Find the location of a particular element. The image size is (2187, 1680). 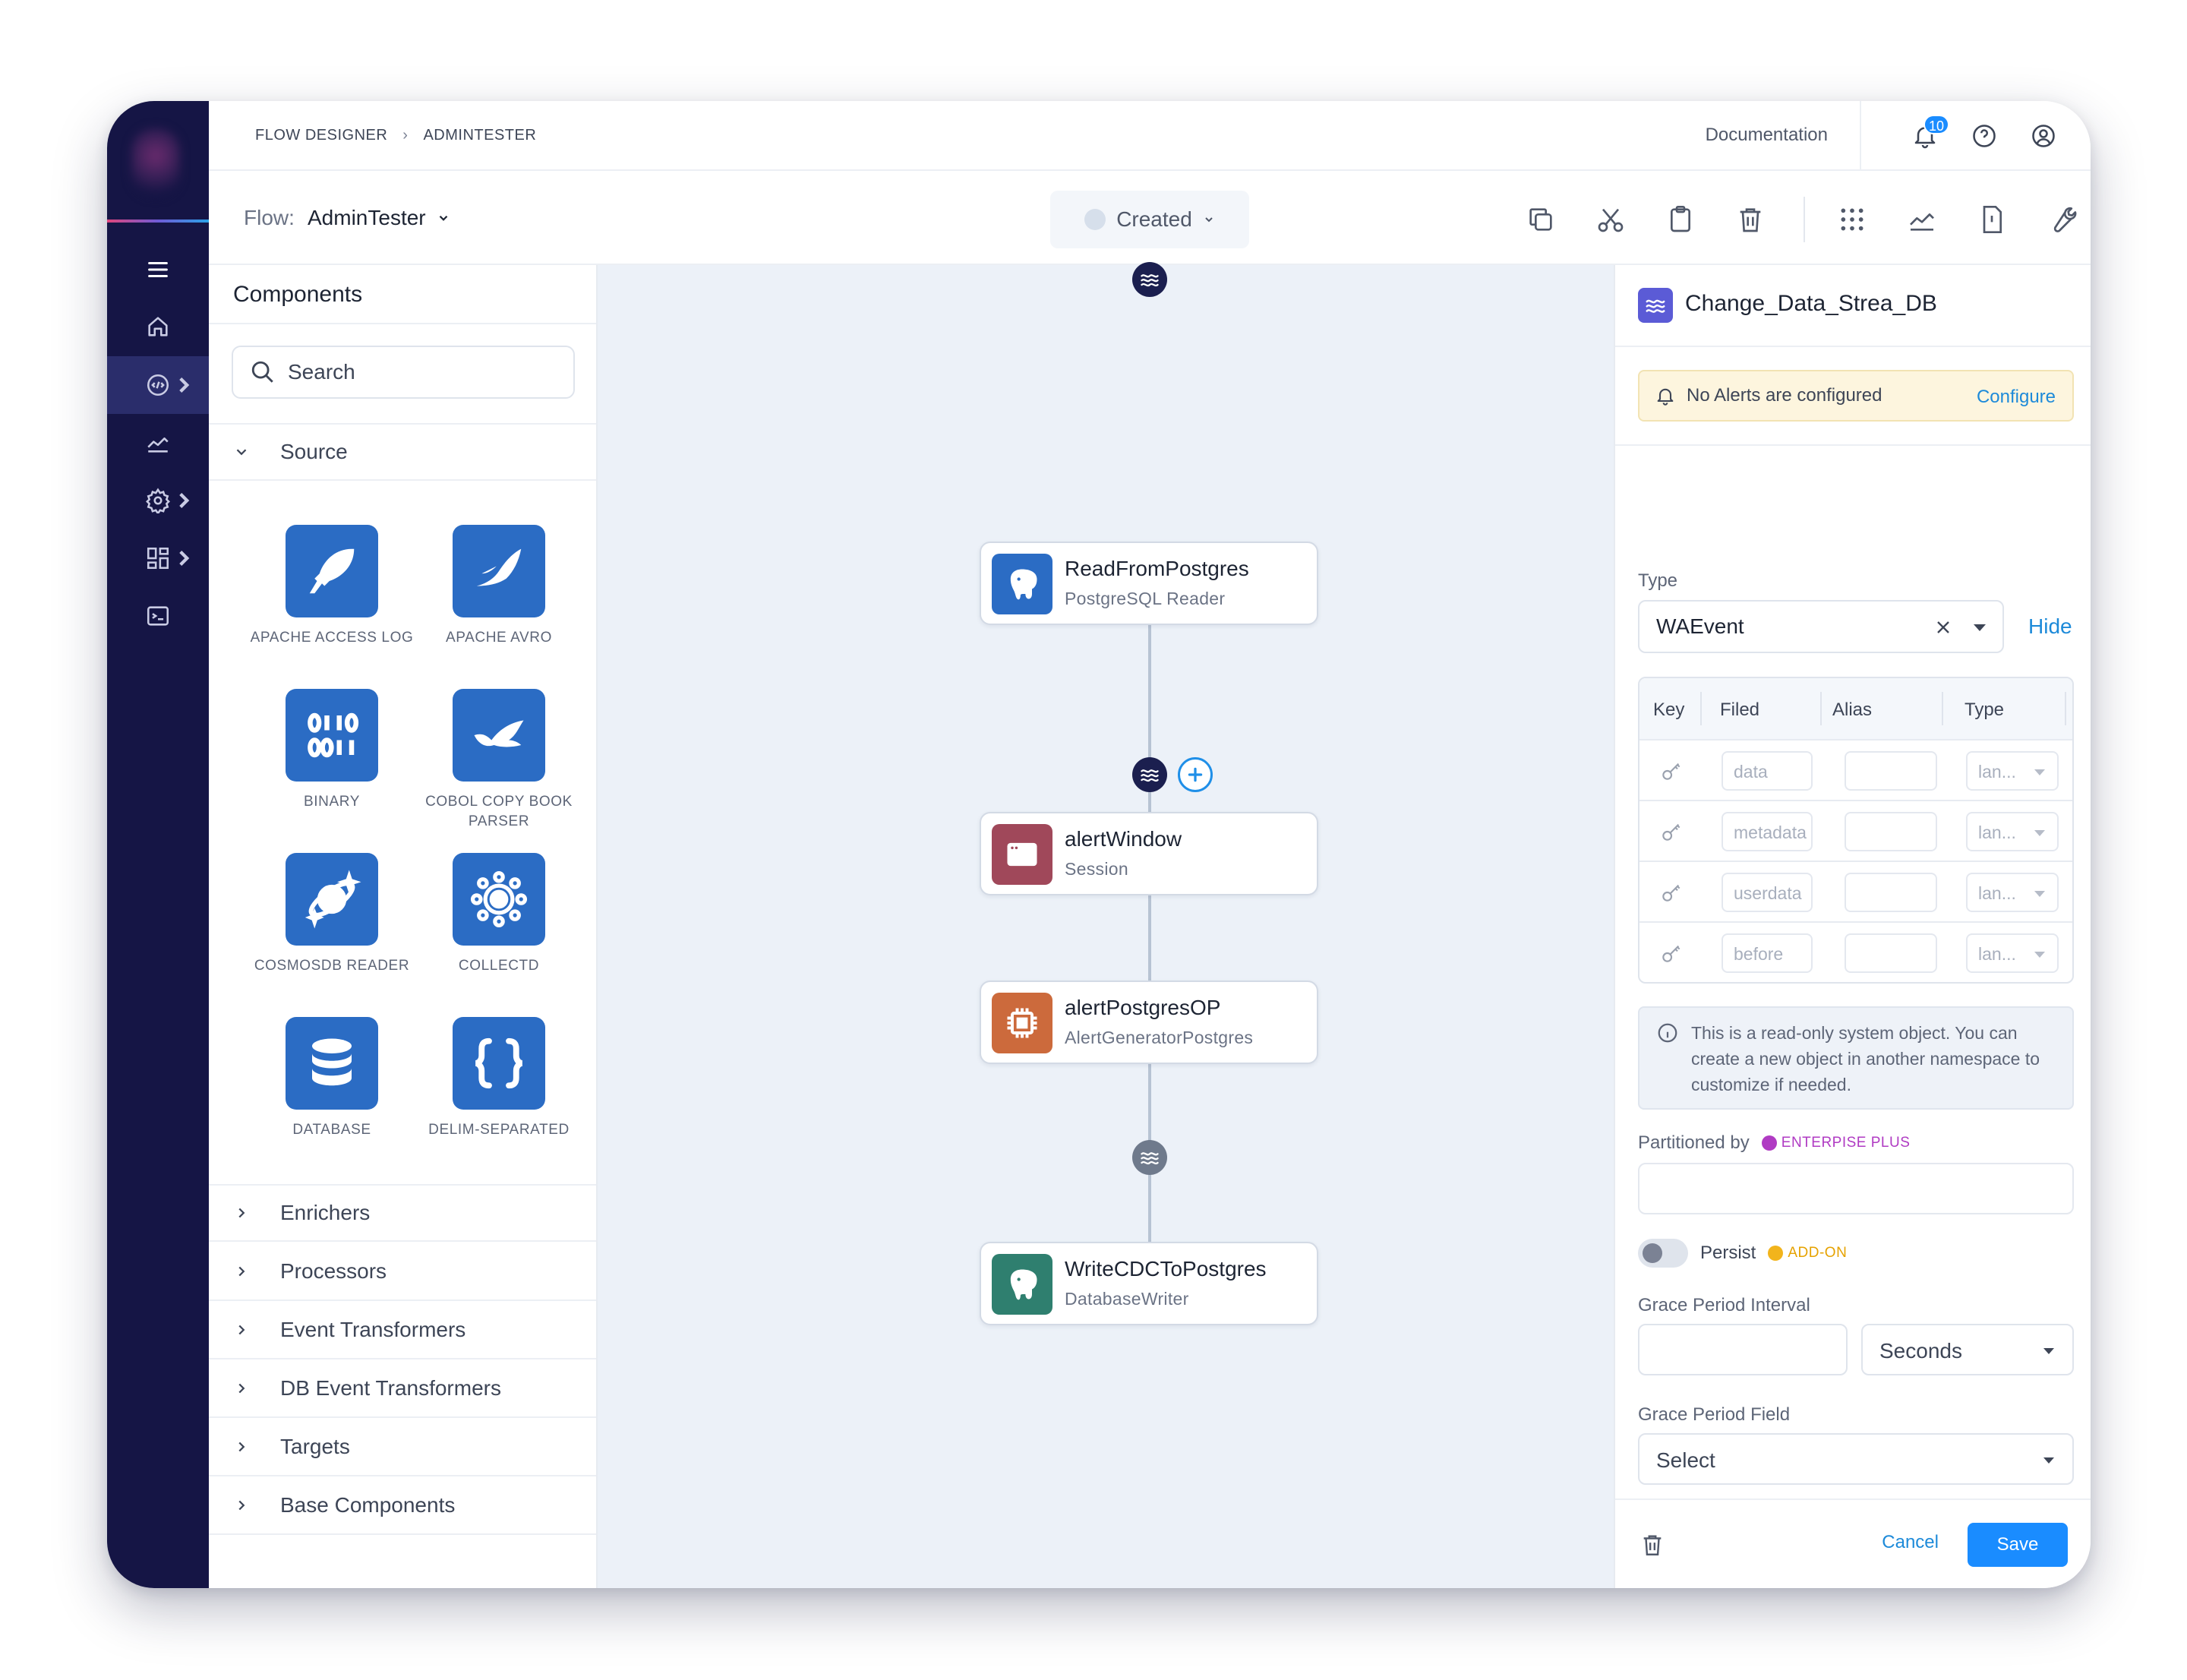

breadcrumb: FLOW DESIGNER › ADMINTESTER is located at coordinates (396, 135).